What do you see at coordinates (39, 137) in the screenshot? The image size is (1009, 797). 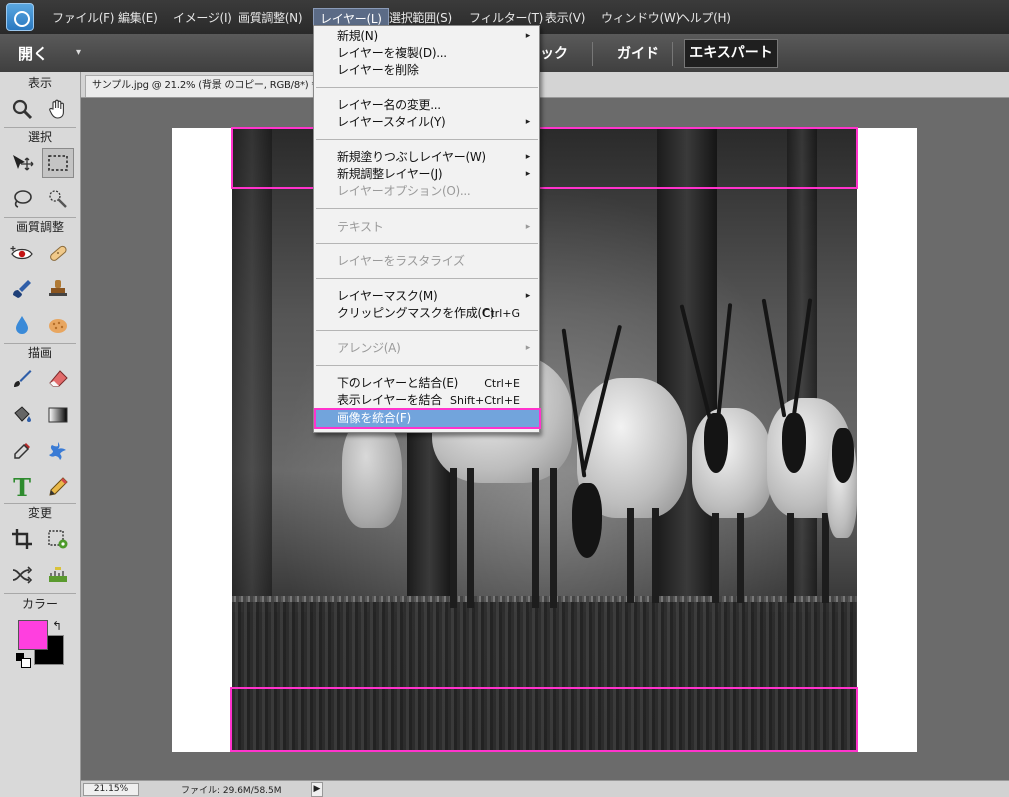 I see `section-select-label: 選択` at bounding box center [39, 137].